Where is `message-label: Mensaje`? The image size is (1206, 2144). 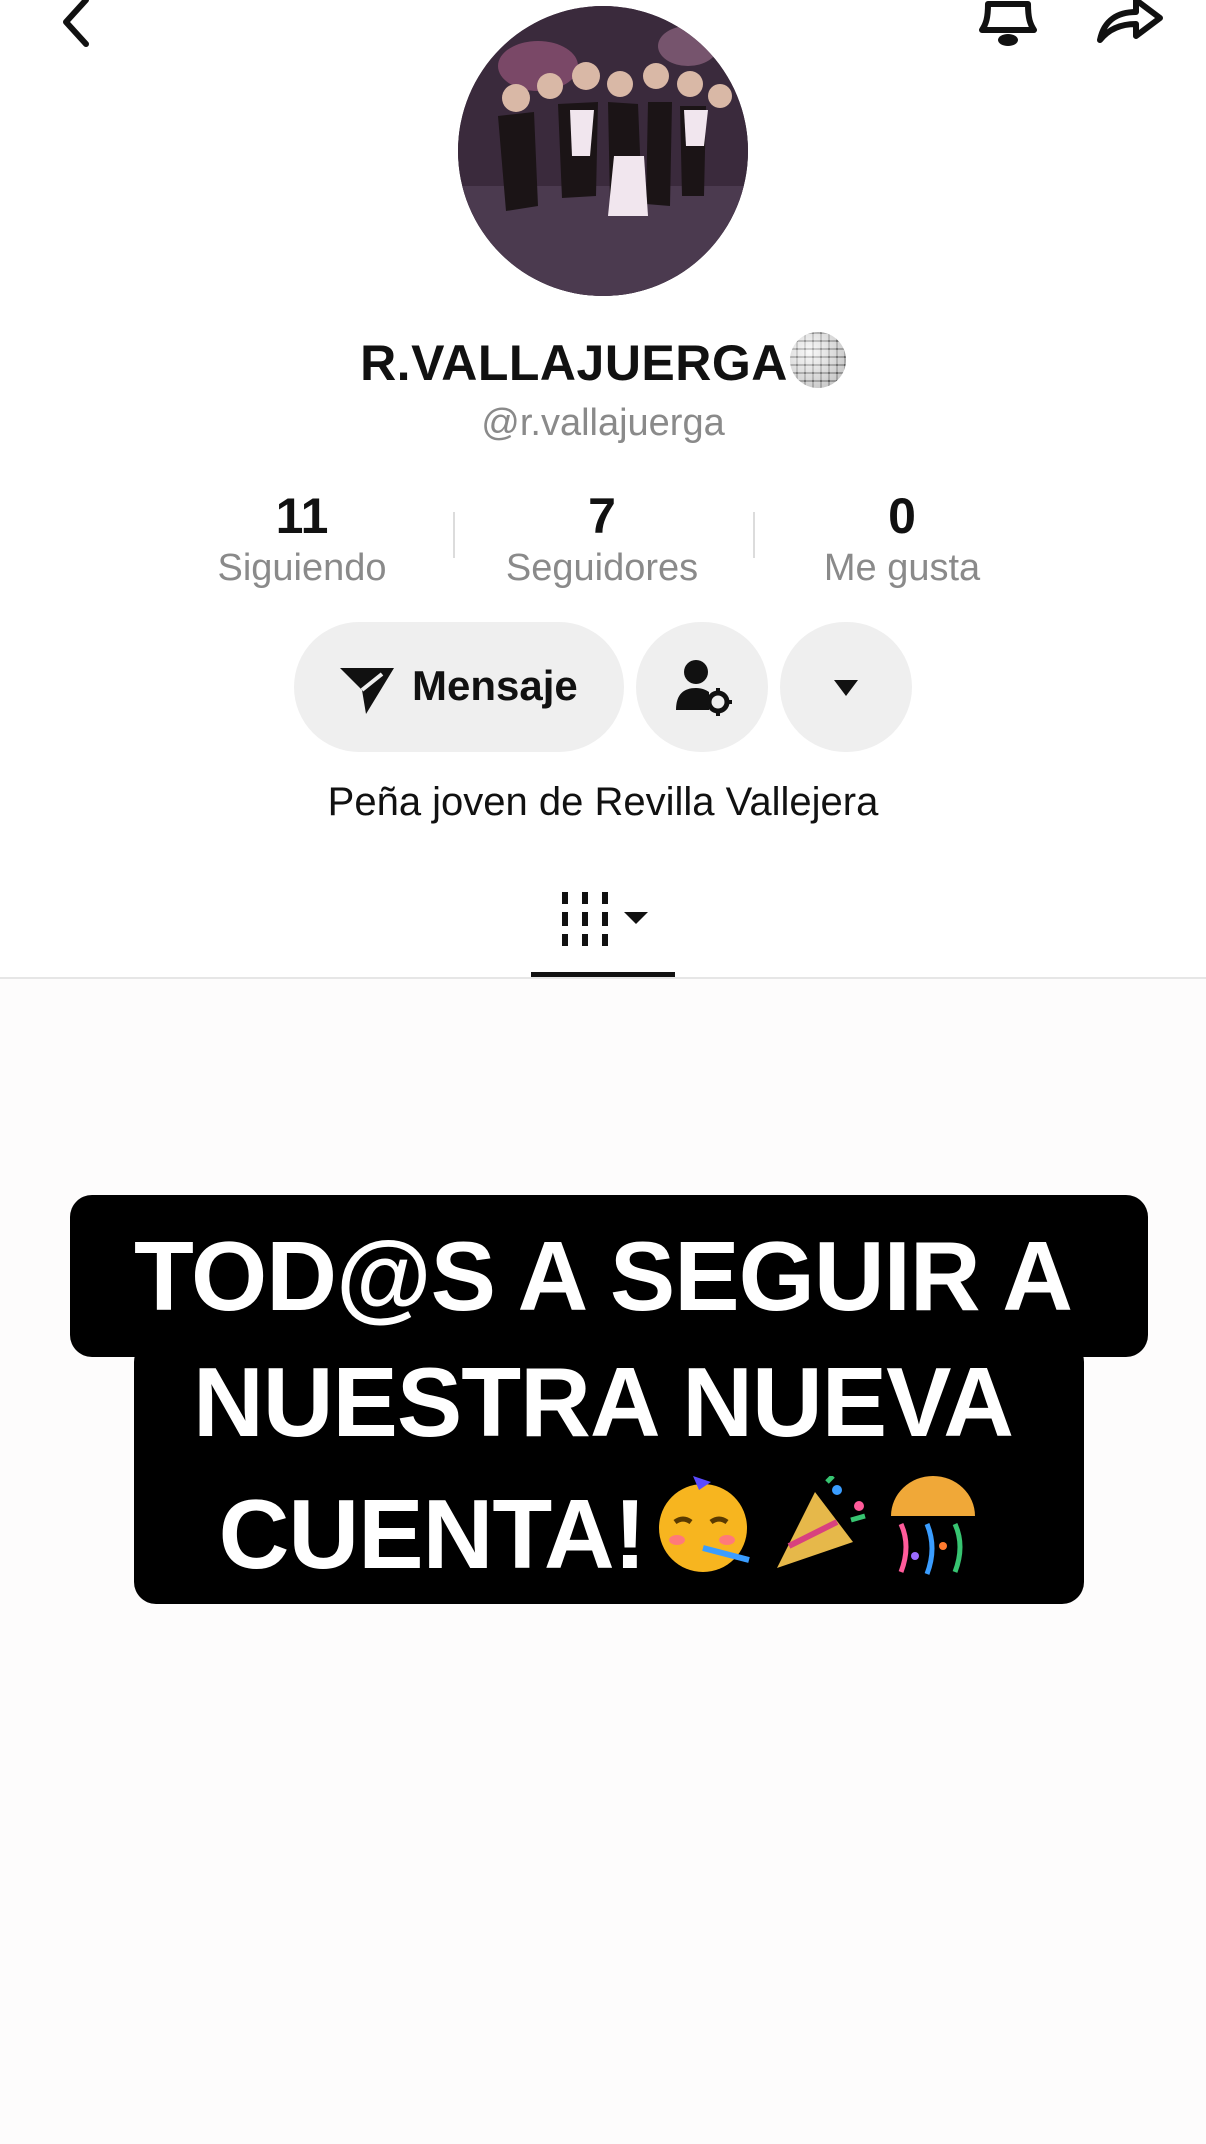
message-label: Mensaje is located at coordinates (495, 685).